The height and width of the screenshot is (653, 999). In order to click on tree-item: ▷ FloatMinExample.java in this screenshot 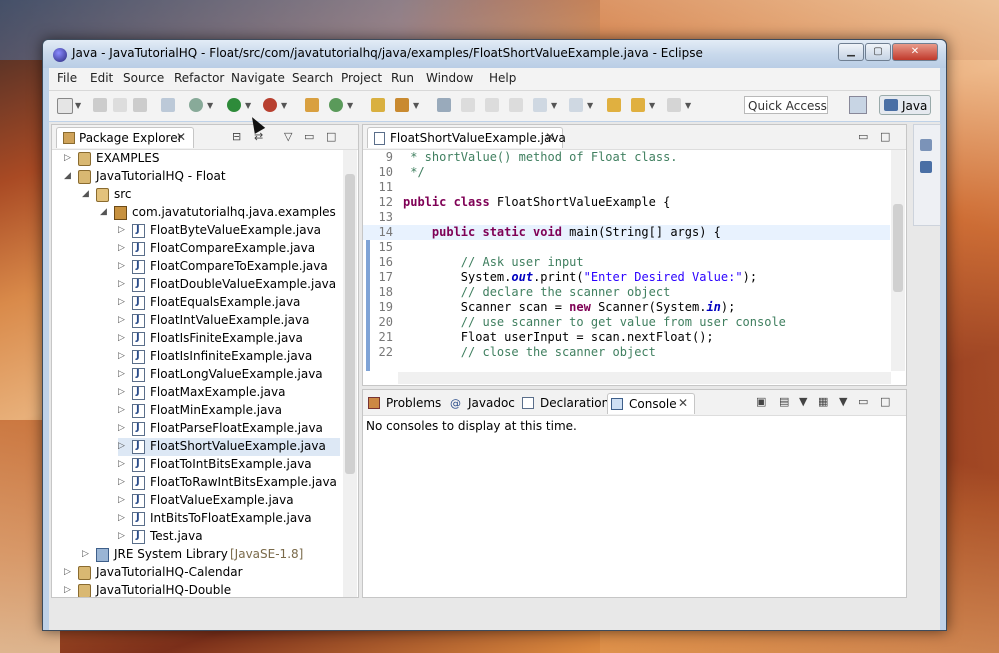, I will do `click(229, 411)`.